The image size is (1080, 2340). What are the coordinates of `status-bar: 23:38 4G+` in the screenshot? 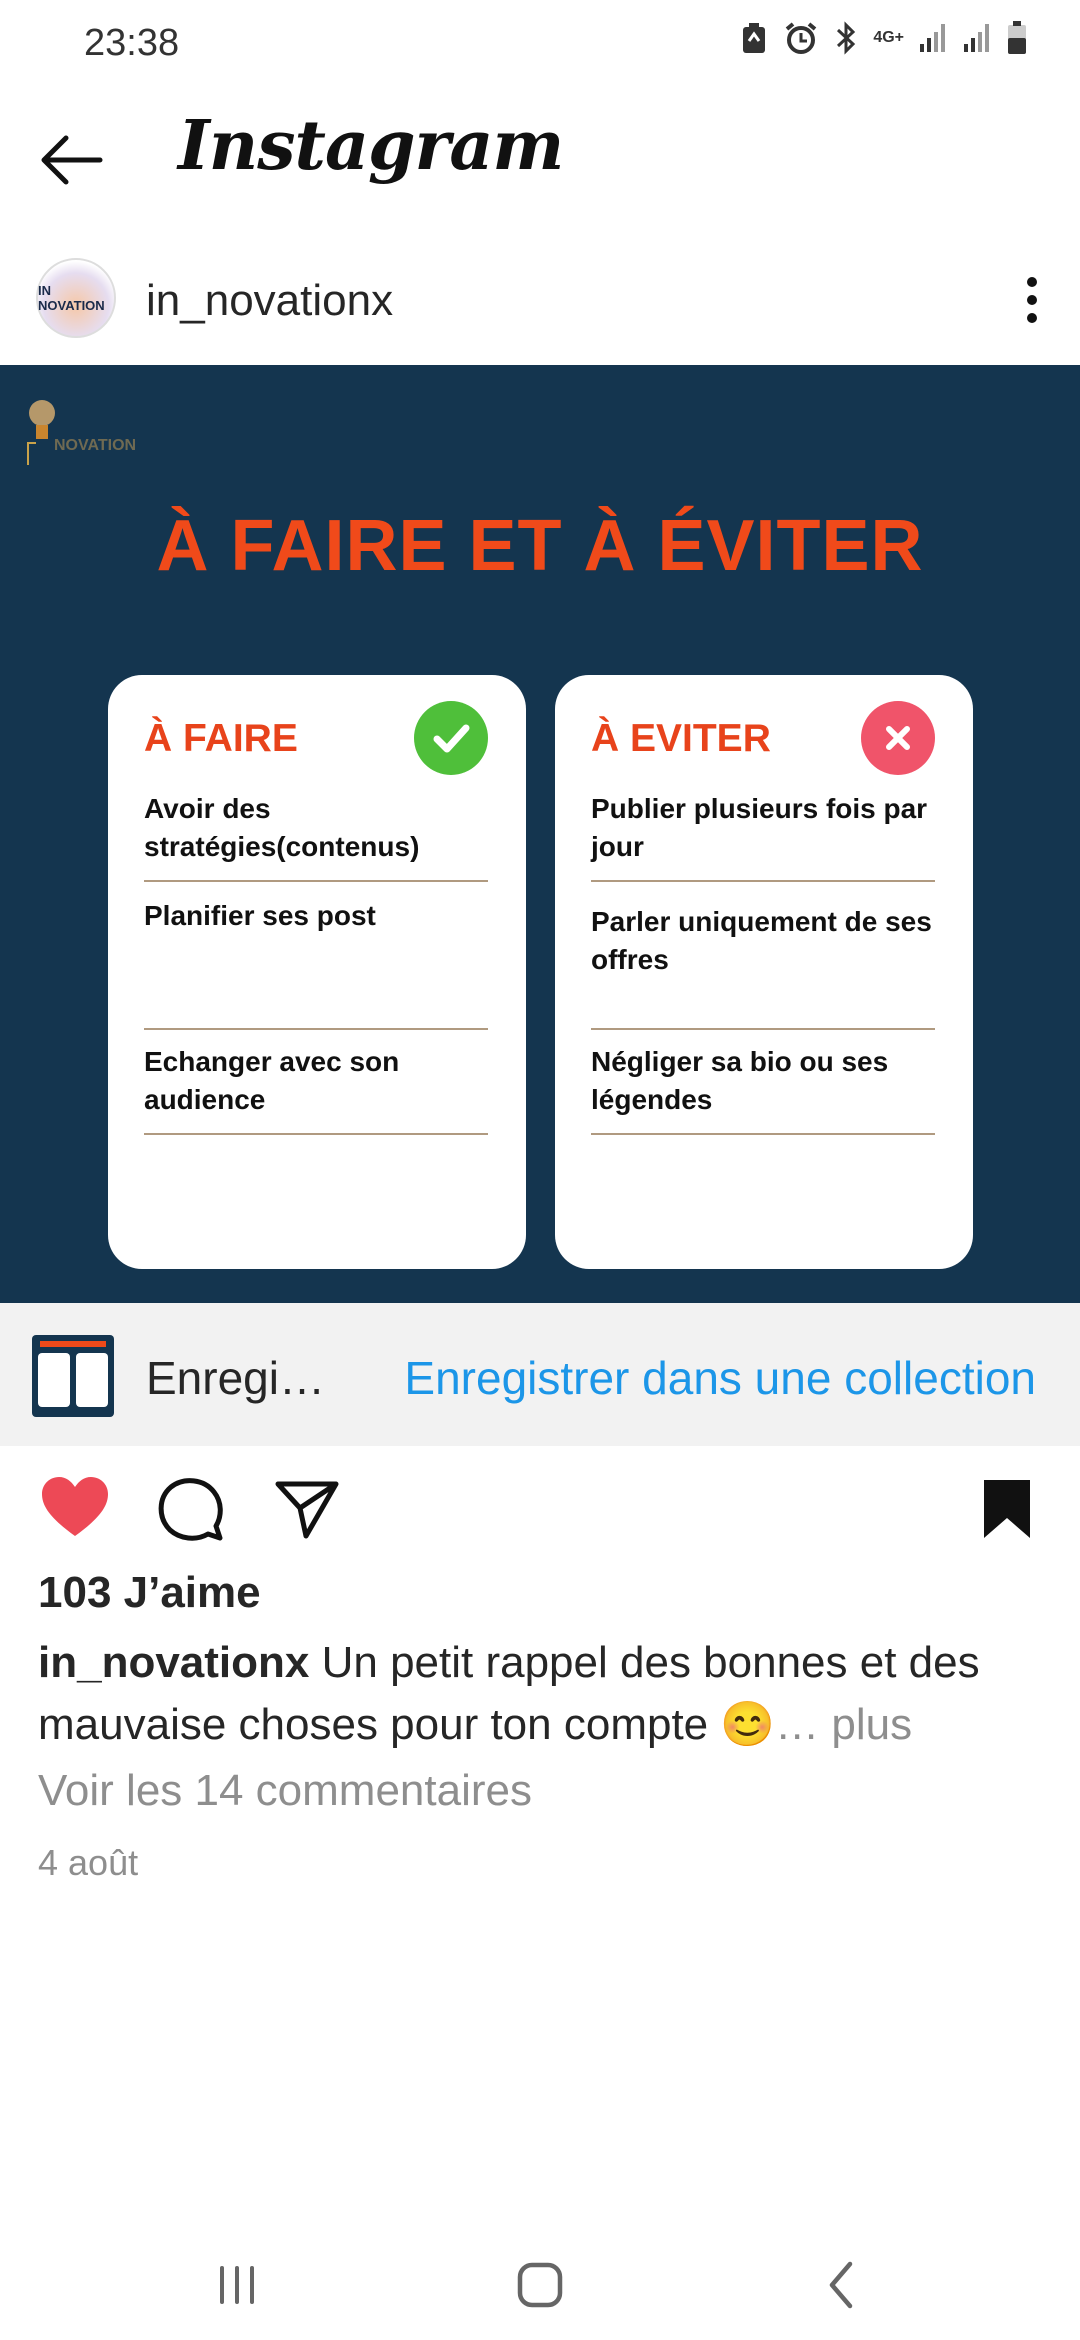 It's located at (540, 42).